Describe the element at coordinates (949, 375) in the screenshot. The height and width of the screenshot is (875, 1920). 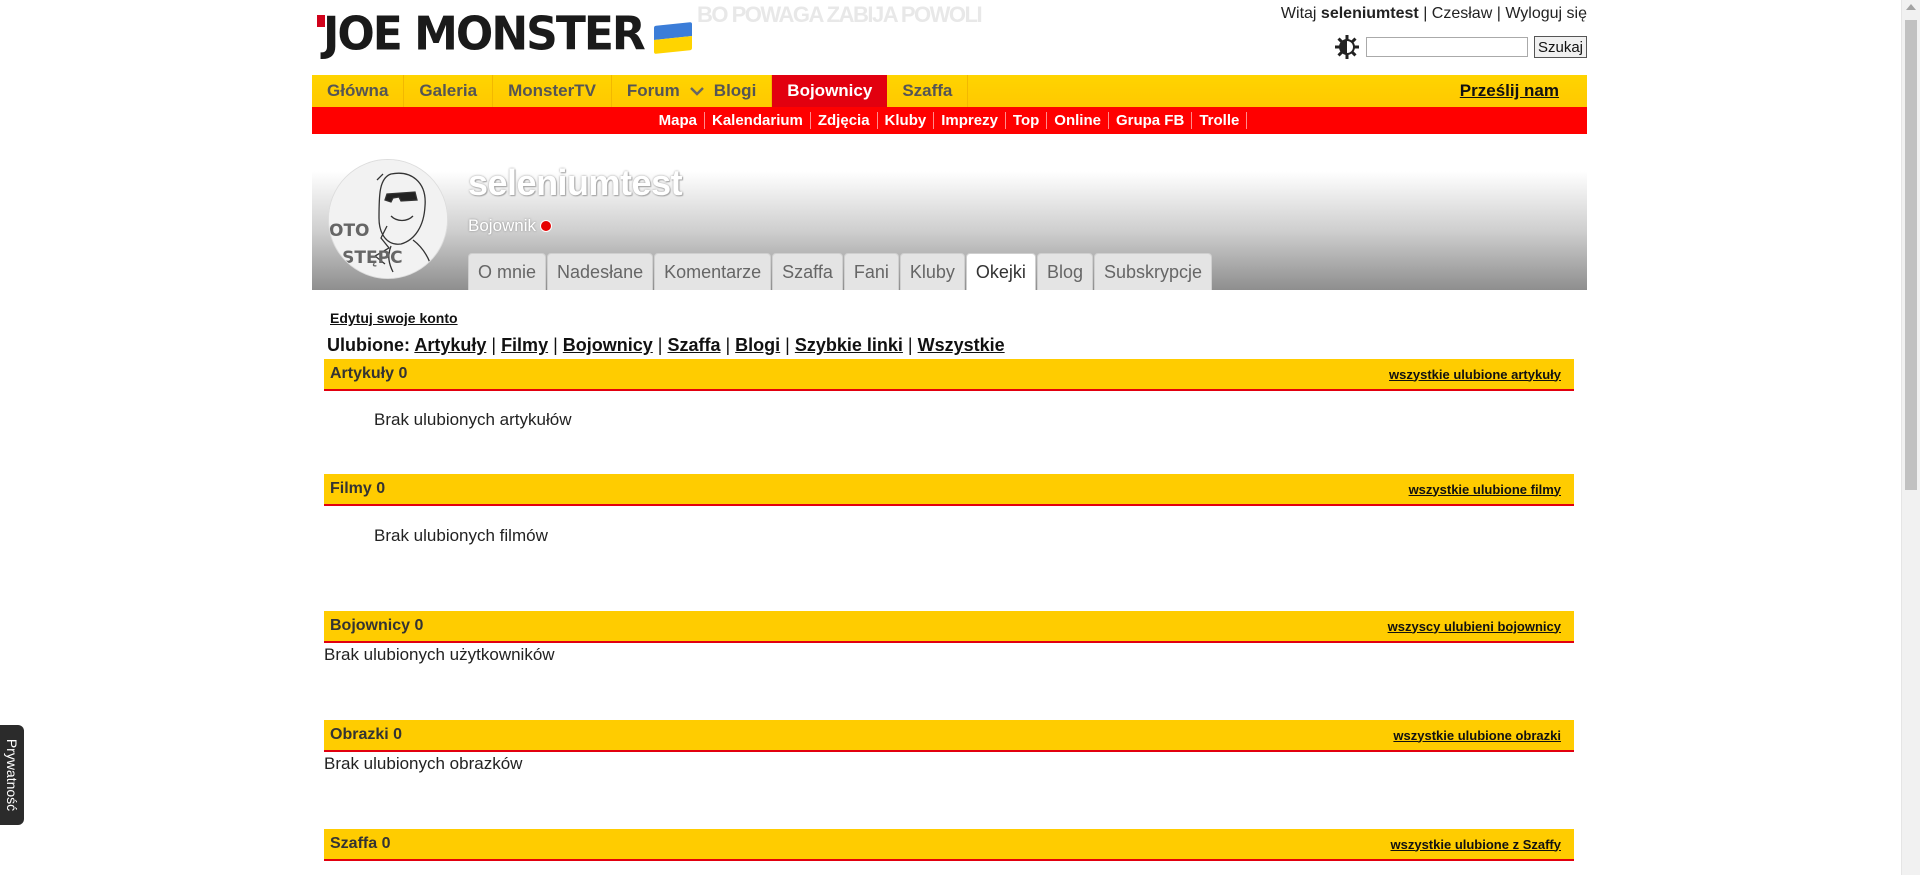
I see `section-bar-artykuly: Artykuły 0 wszystkie ulubione artykuły` at that location.